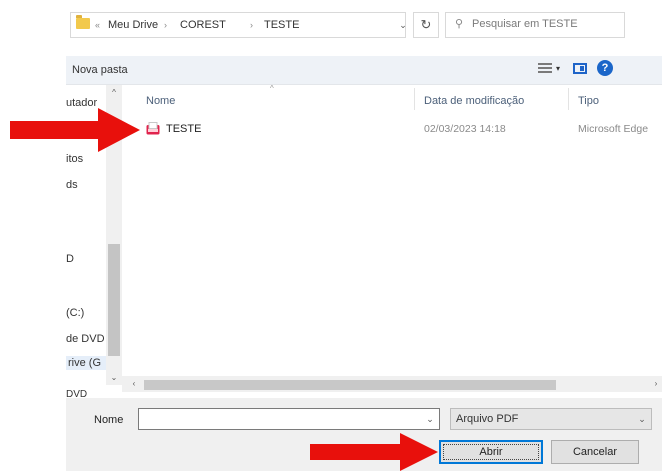 The image size is (662, 471). I want to click on file-type-select-value: Arquivo PDF, so click(487, 419).